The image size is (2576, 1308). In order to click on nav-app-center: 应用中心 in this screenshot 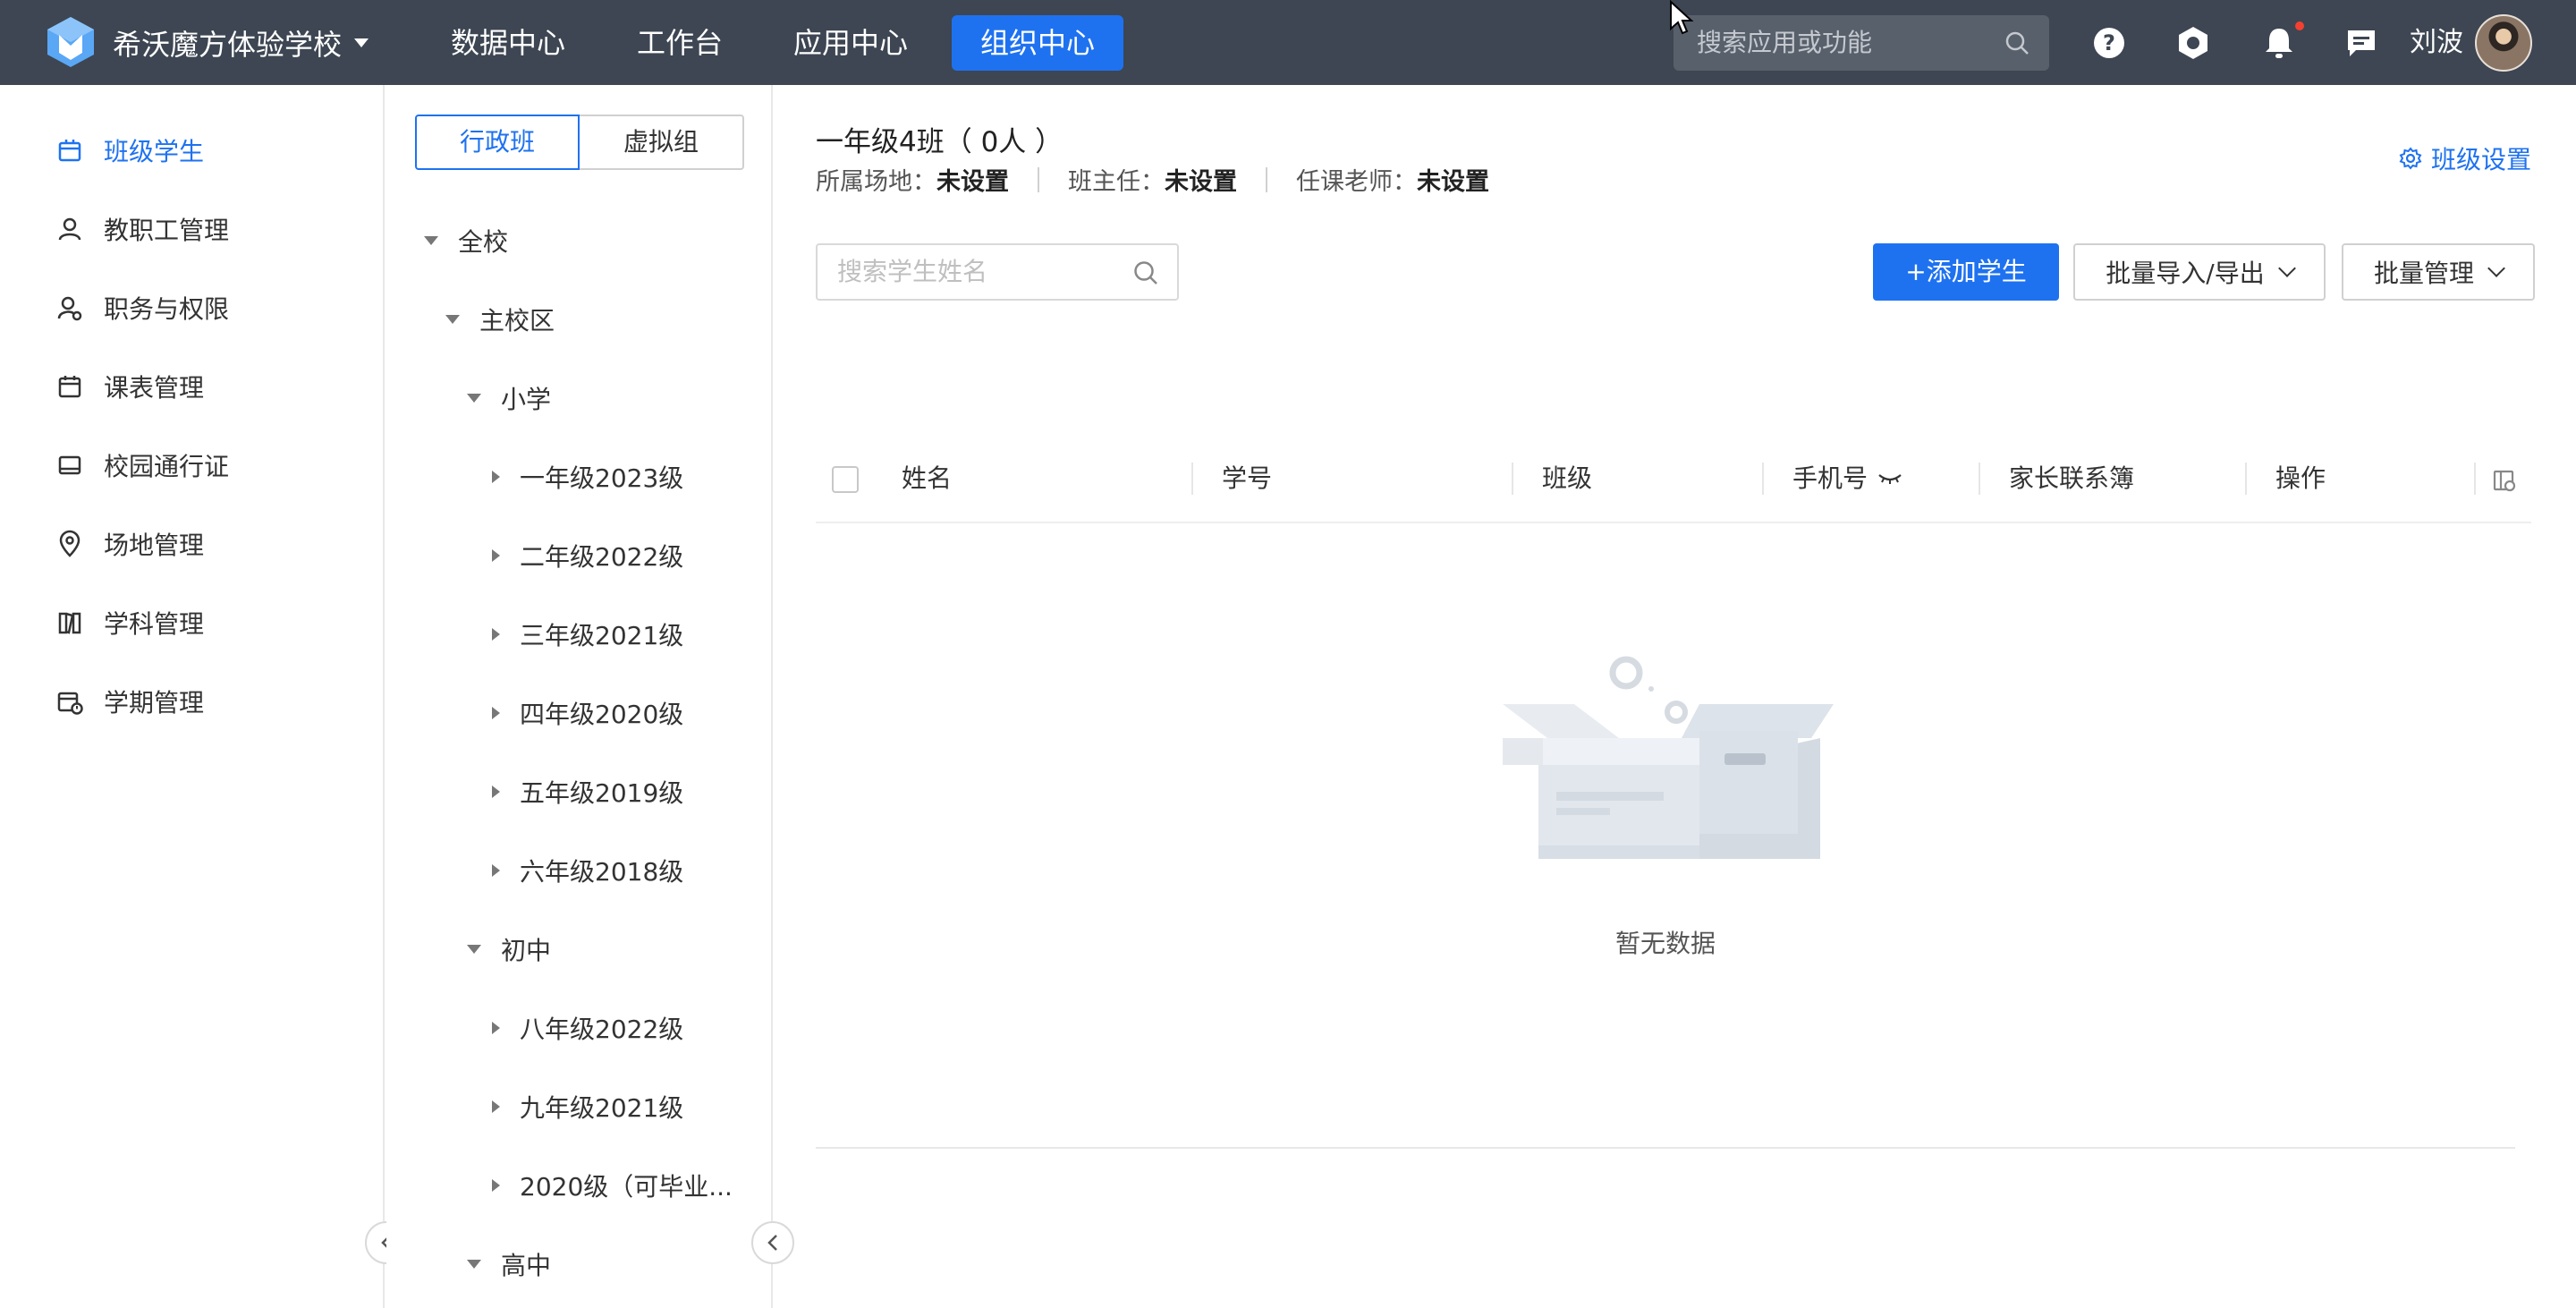, I will do `click(850, 43)`.